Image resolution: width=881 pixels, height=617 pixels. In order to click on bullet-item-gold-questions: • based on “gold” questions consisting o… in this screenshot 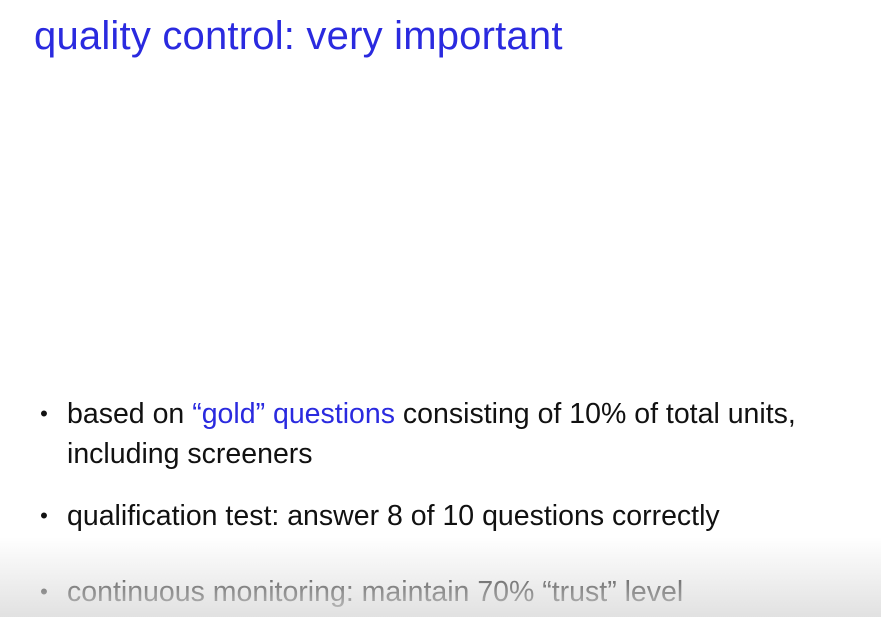, I will do `click(444, 434)`.